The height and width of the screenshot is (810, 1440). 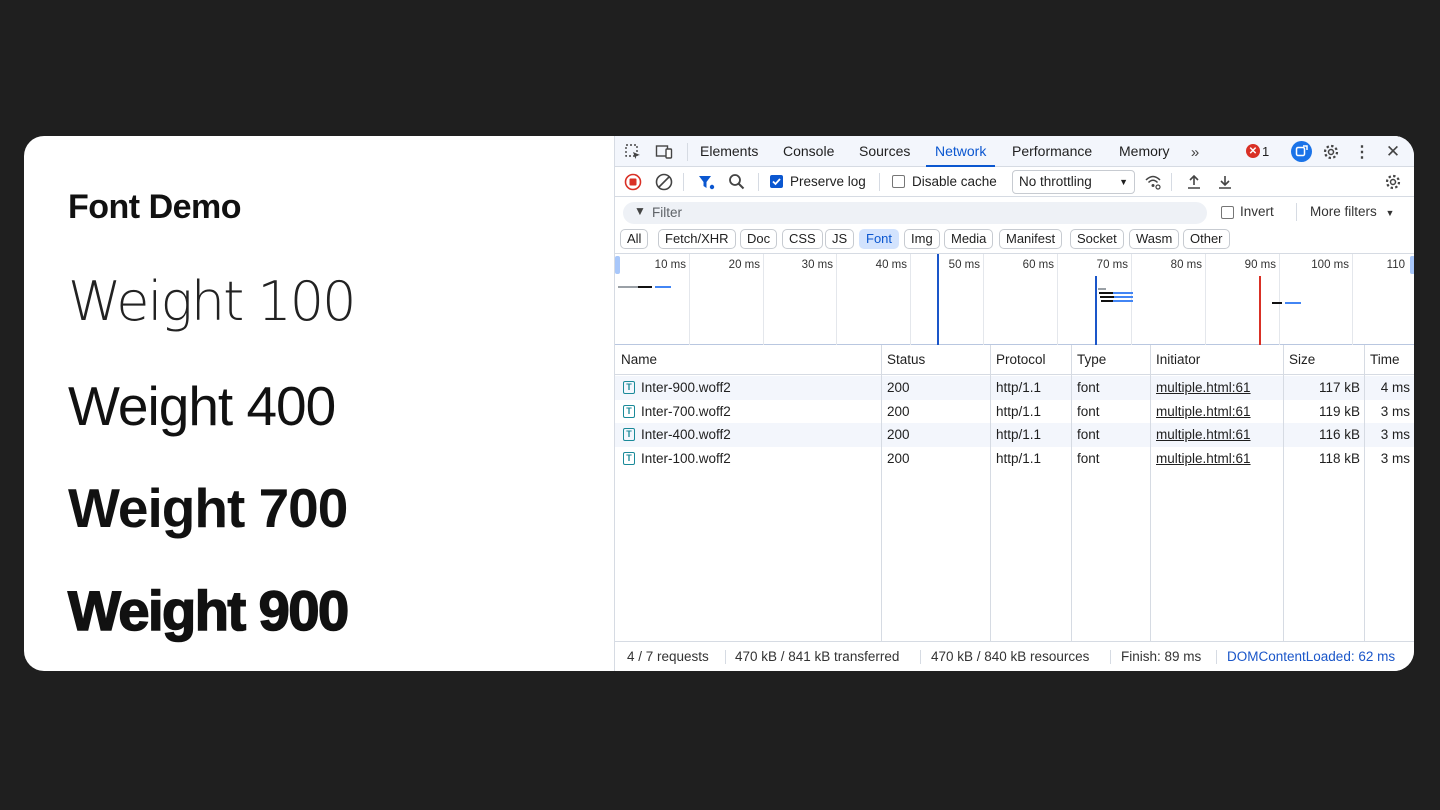 What do you see at coordinates (1265, 151) in the screenshot?
I see `error-count: 1` at bounding box center [1265, 151].